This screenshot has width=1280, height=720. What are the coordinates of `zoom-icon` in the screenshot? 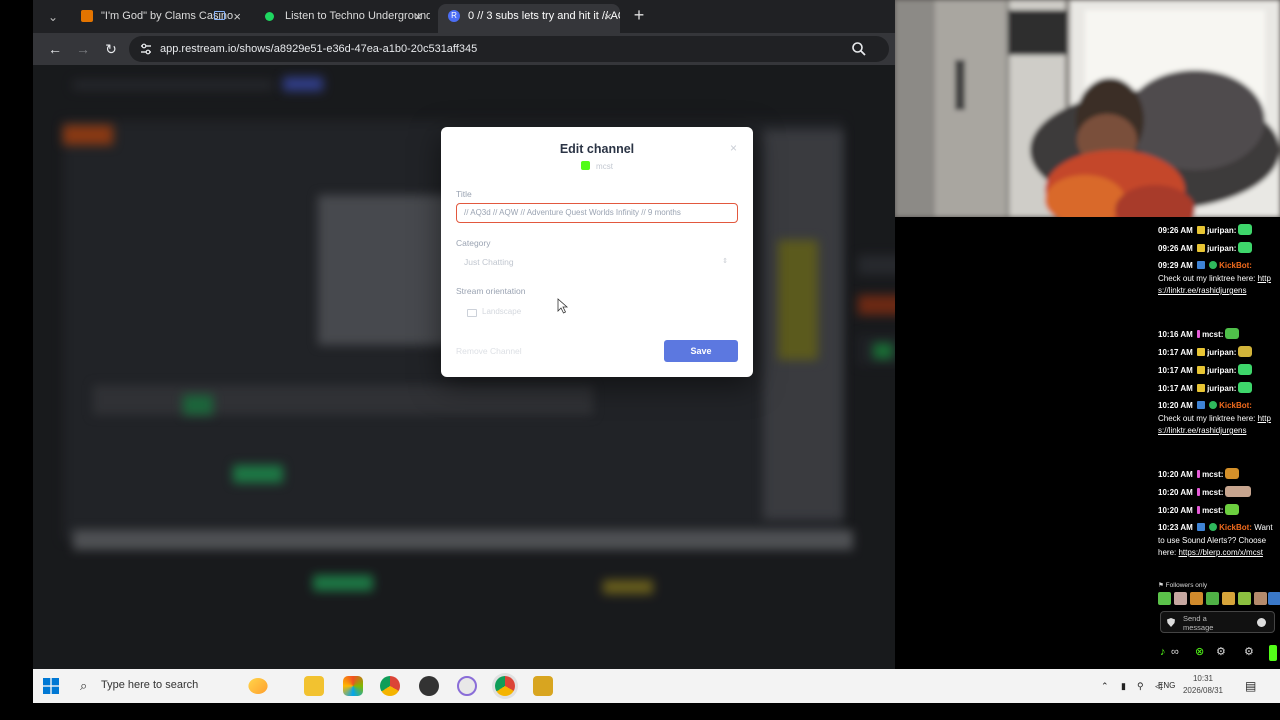 It's located at (859, 49).